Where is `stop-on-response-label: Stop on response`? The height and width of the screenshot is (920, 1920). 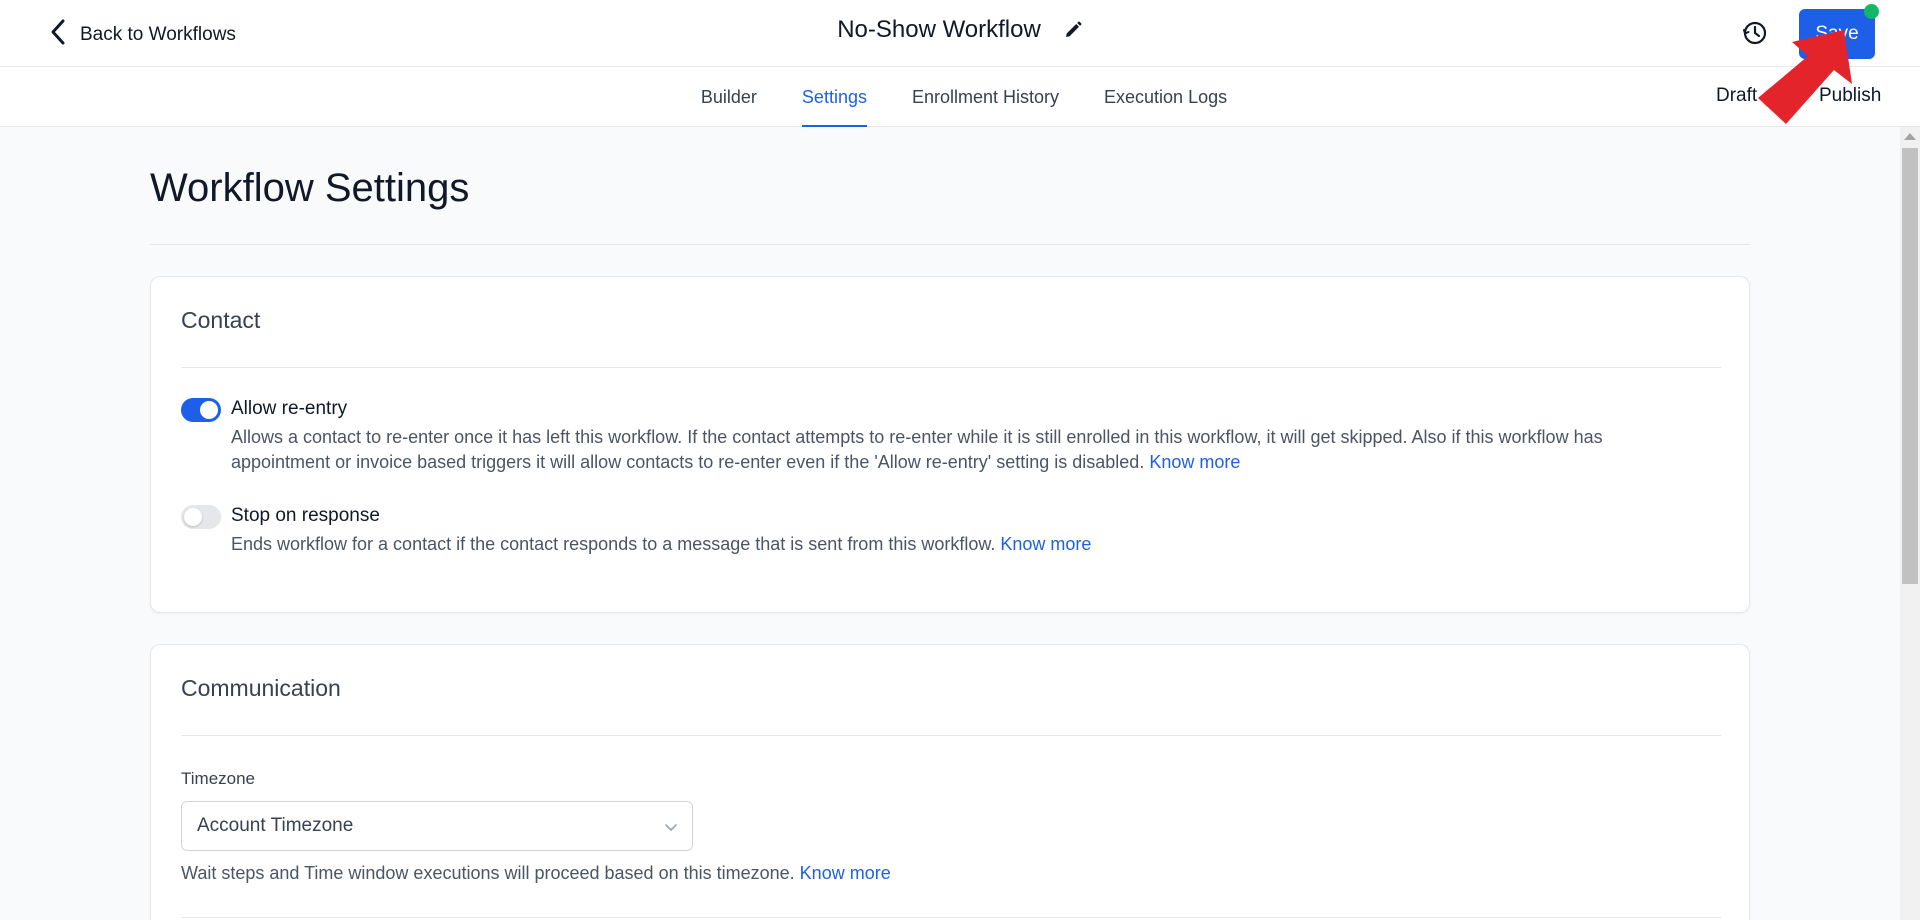 stop-on-response-label: Stop on response is located at coordinates (305, 515).